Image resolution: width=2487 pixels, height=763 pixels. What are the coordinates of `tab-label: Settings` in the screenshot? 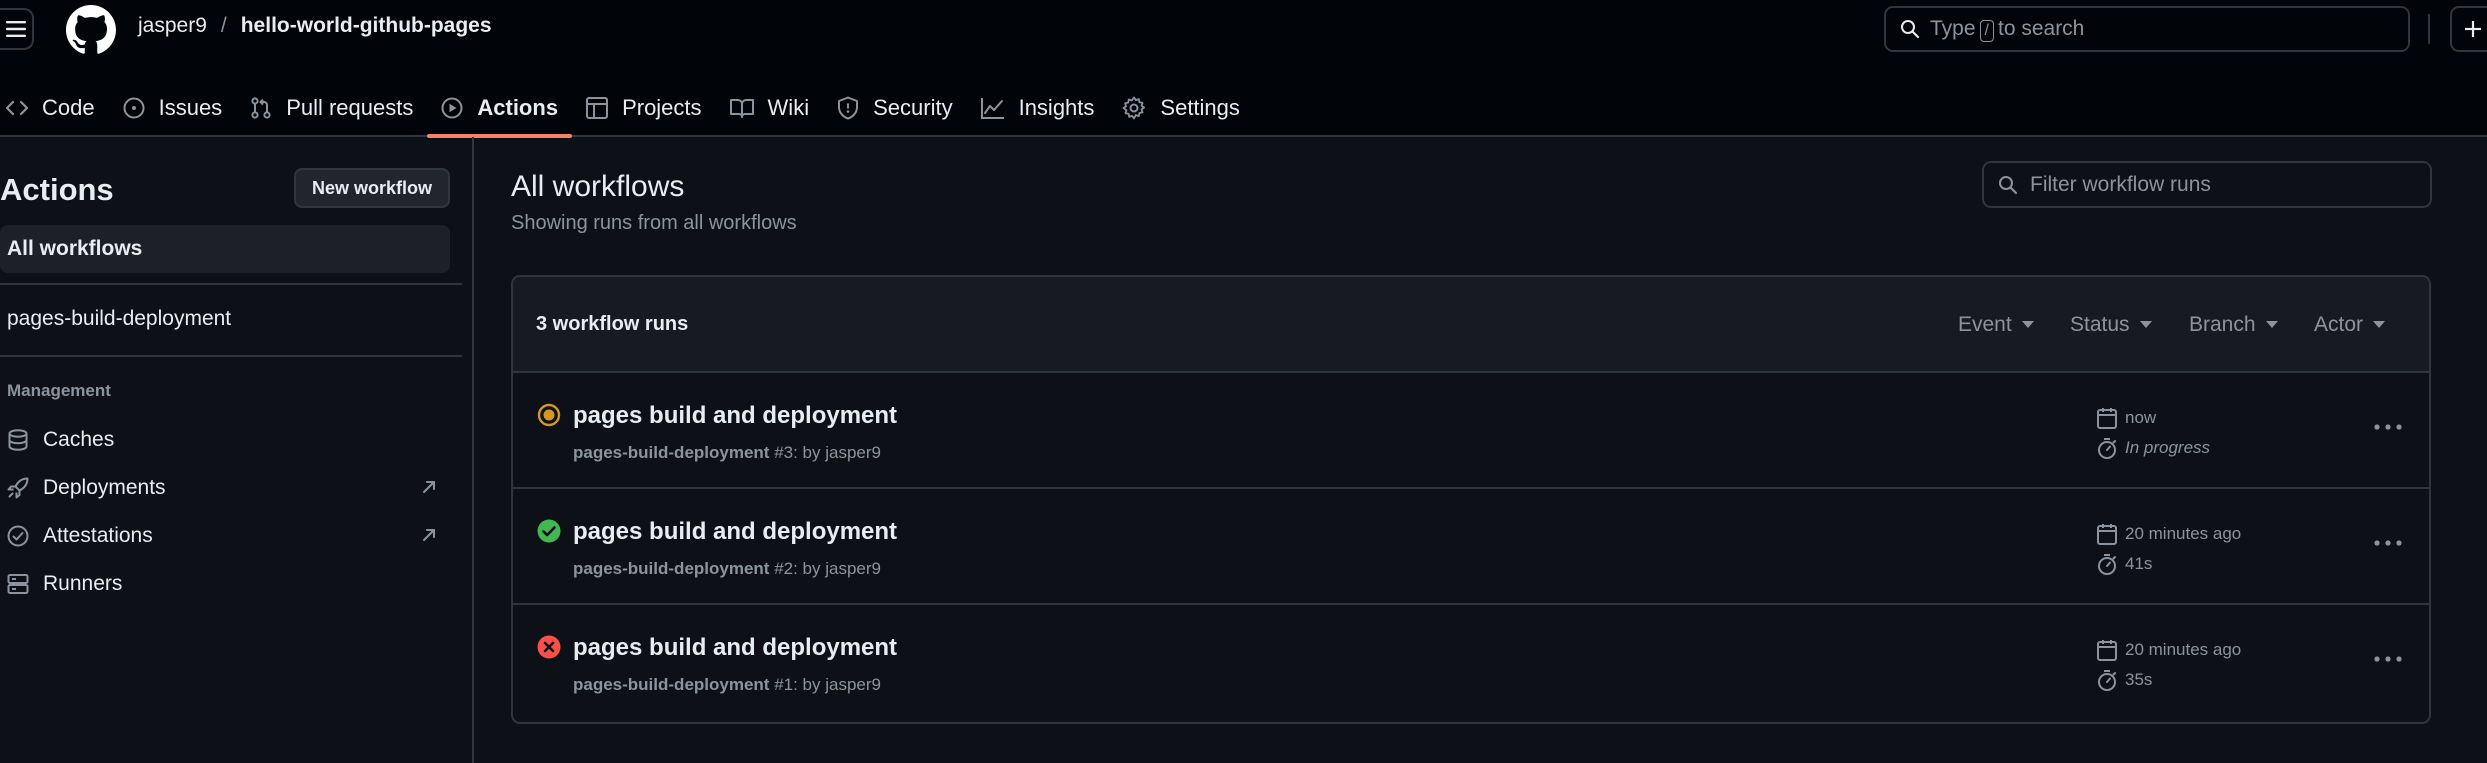 It's located at (1200, 107).